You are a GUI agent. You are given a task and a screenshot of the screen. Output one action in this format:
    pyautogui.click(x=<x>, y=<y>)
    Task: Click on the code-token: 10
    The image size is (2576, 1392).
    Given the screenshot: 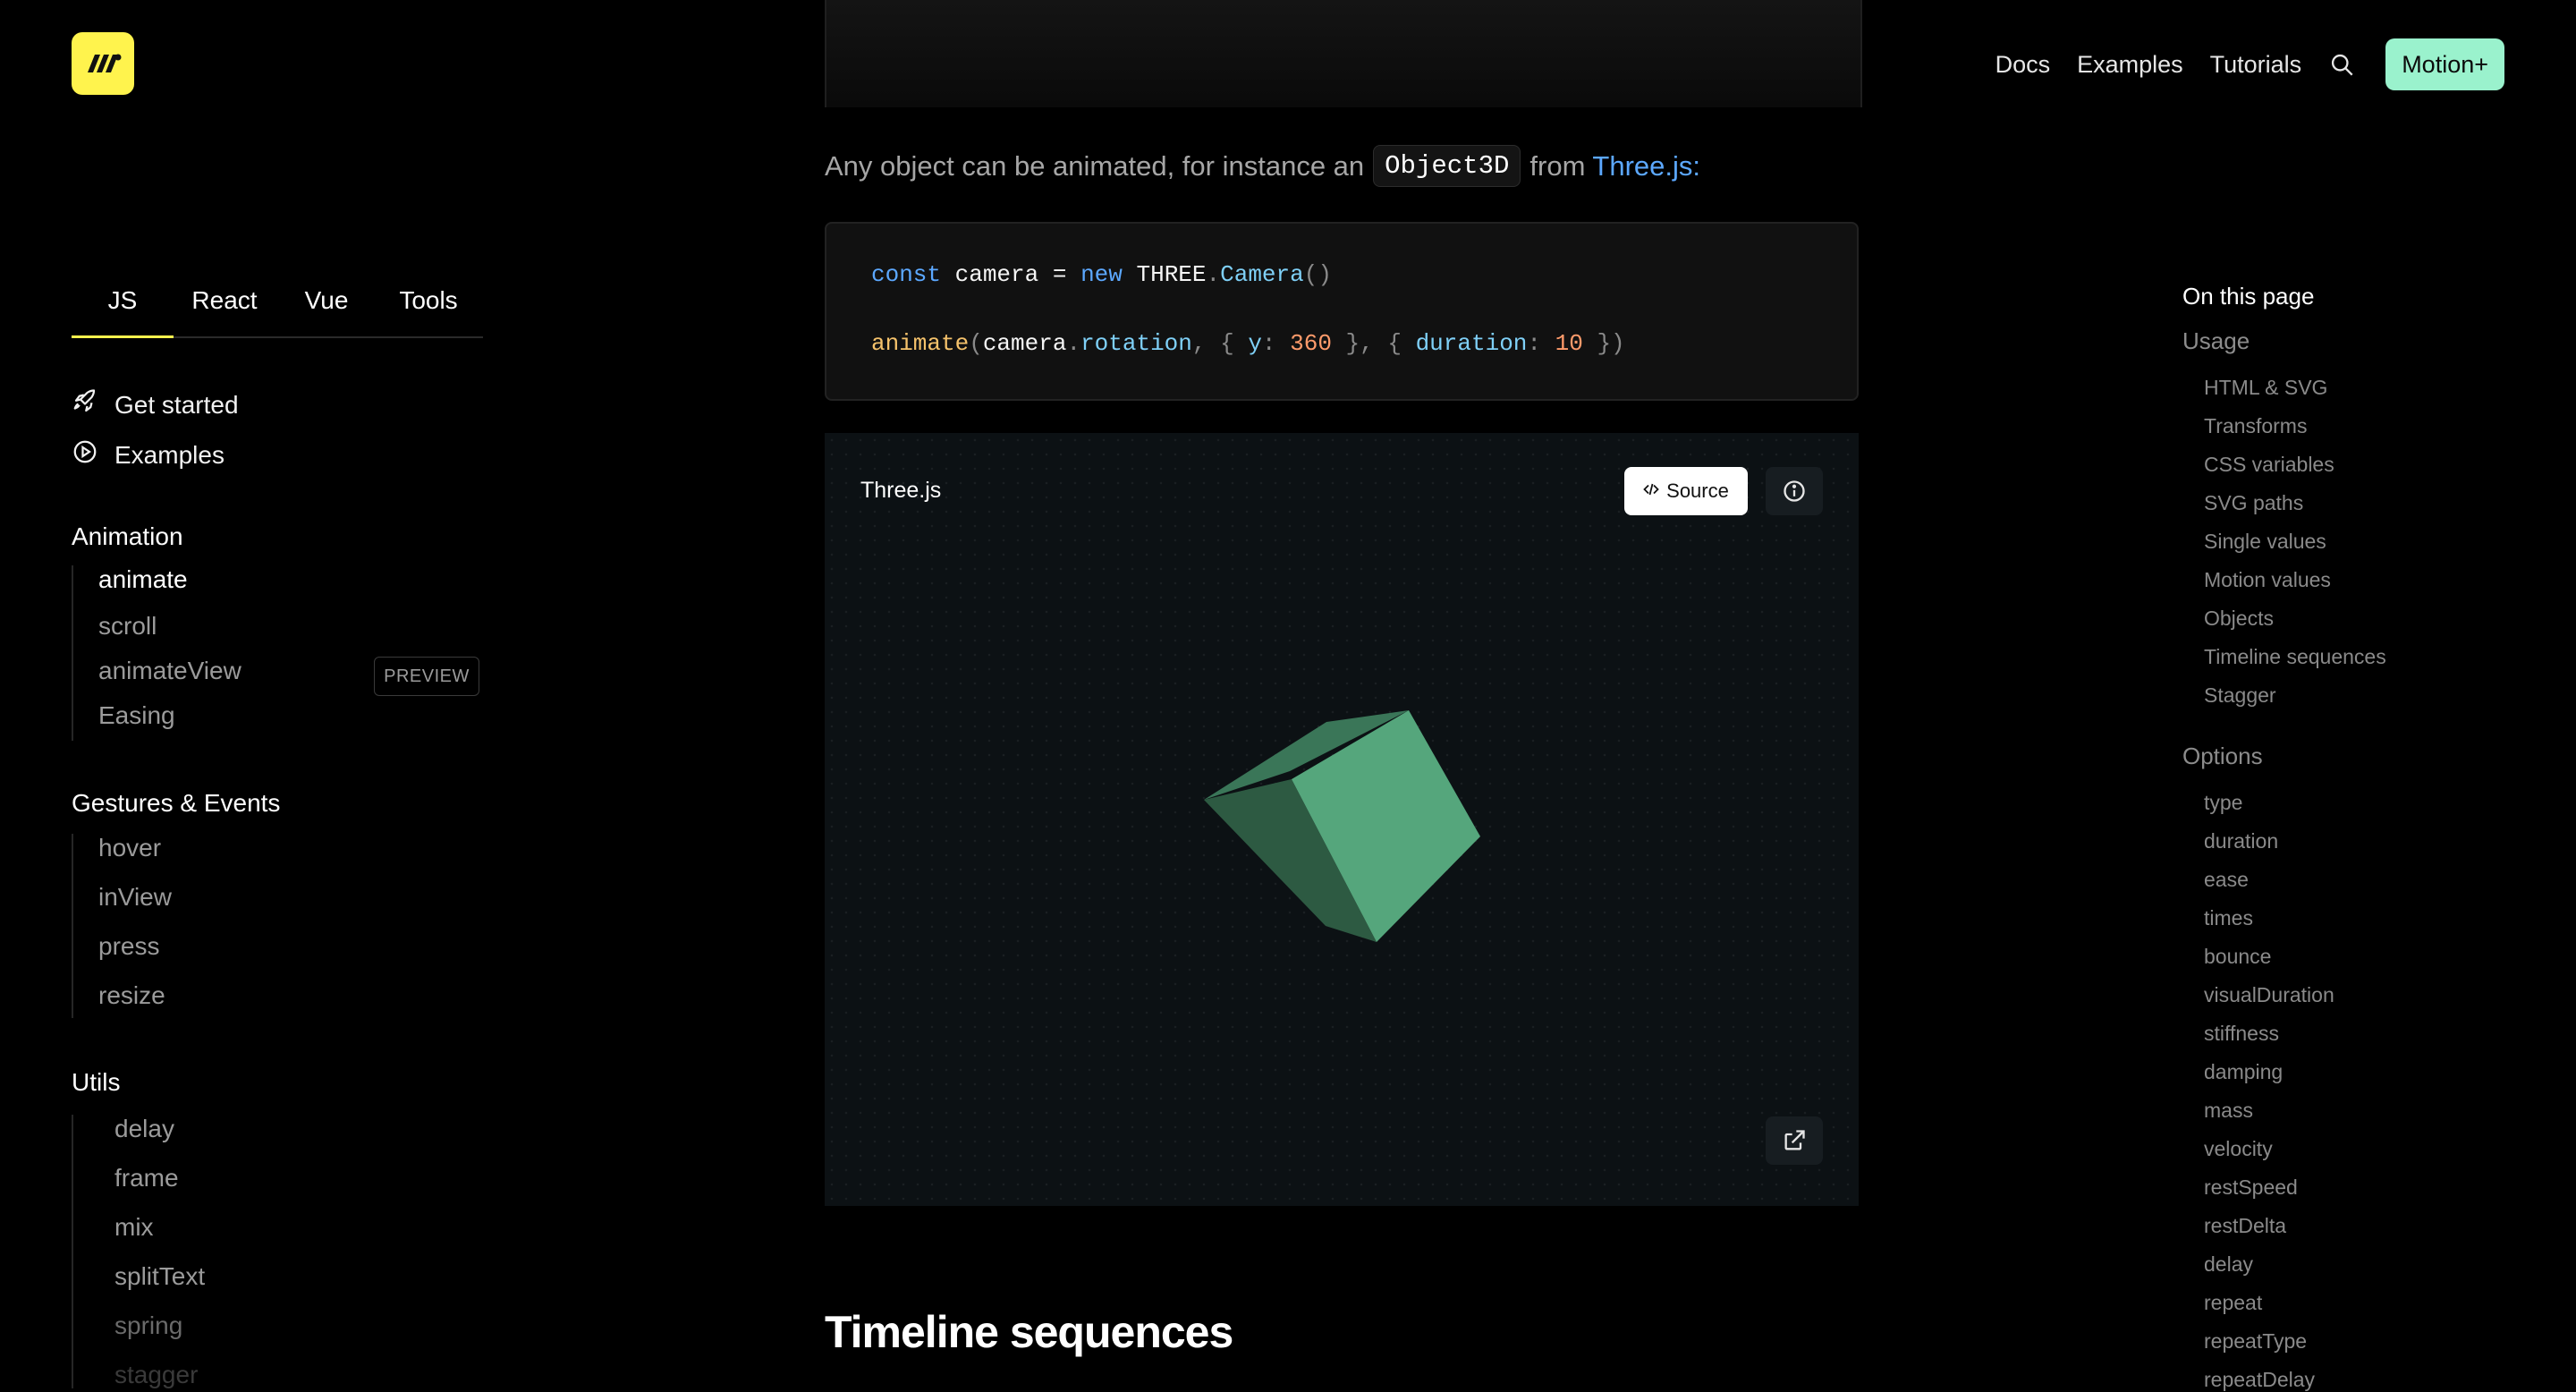 What is the action you would take?
    pyautogui.click(x=1569, y=343)
    